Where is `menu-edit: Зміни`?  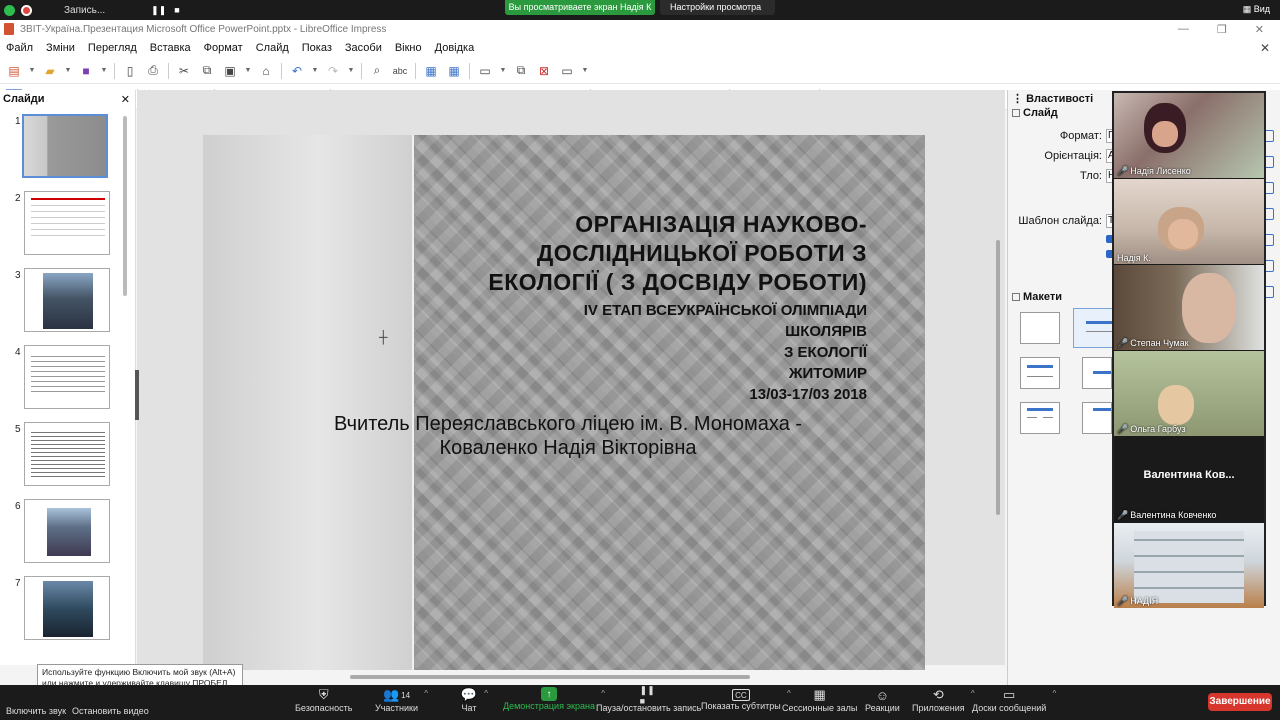 menu-edit: Зміни is located at coordinates (60, 48).